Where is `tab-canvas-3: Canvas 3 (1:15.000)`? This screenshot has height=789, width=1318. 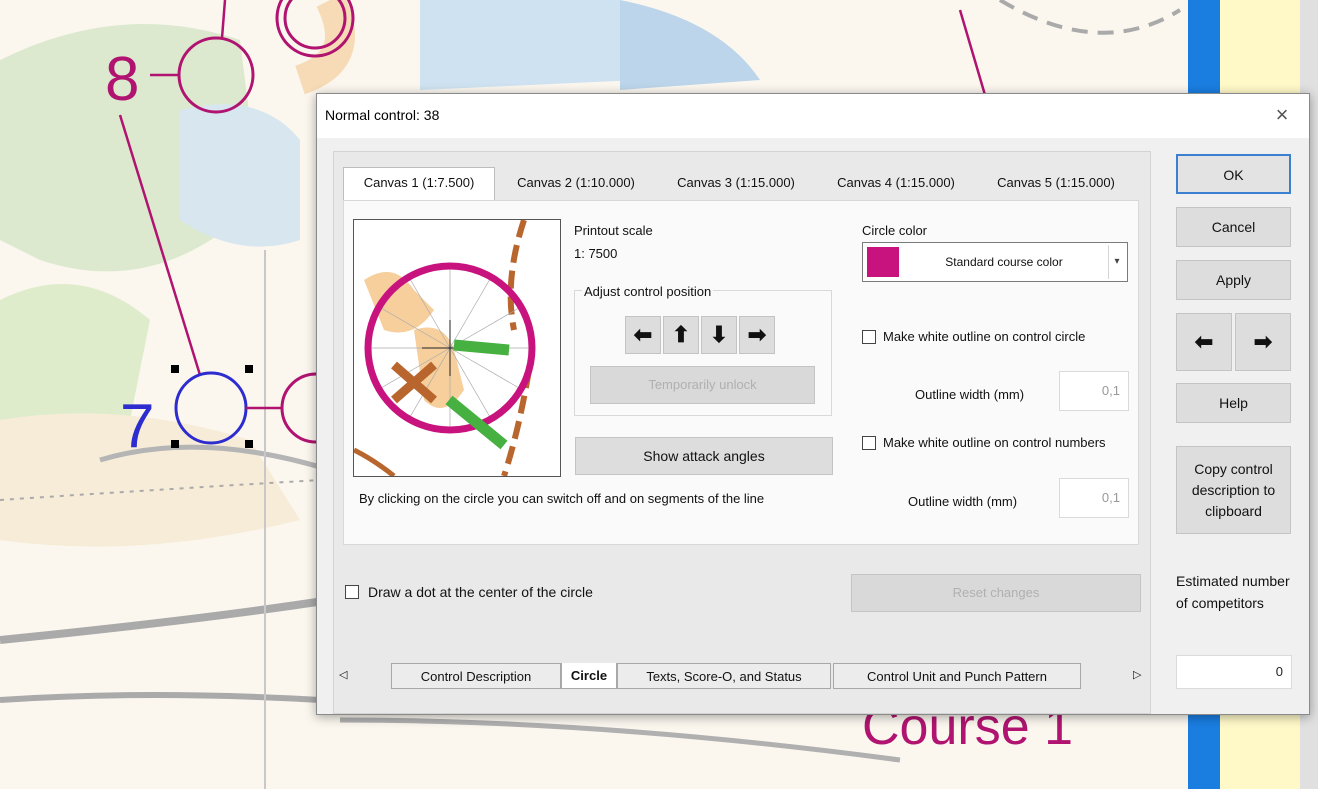
tab-canvas-3: Canvas 3 (1:15.000) is located at coordinates (736, 183).